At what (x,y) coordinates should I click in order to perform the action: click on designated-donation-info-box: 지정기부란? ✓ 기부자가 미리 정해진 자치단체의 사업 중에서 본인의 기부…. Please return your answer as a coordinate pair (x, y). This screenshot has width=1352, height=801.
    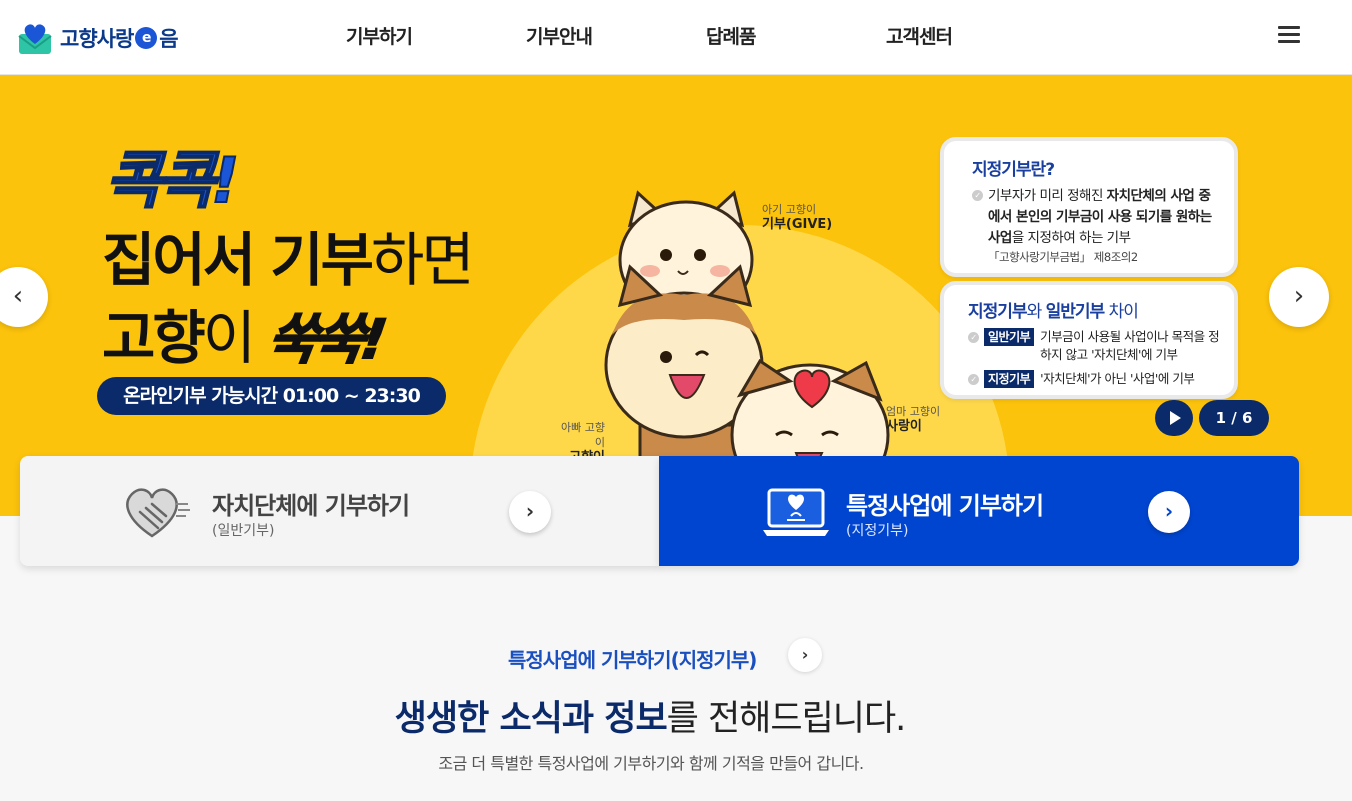
    Looking at the image, I should click on (1089, 207).